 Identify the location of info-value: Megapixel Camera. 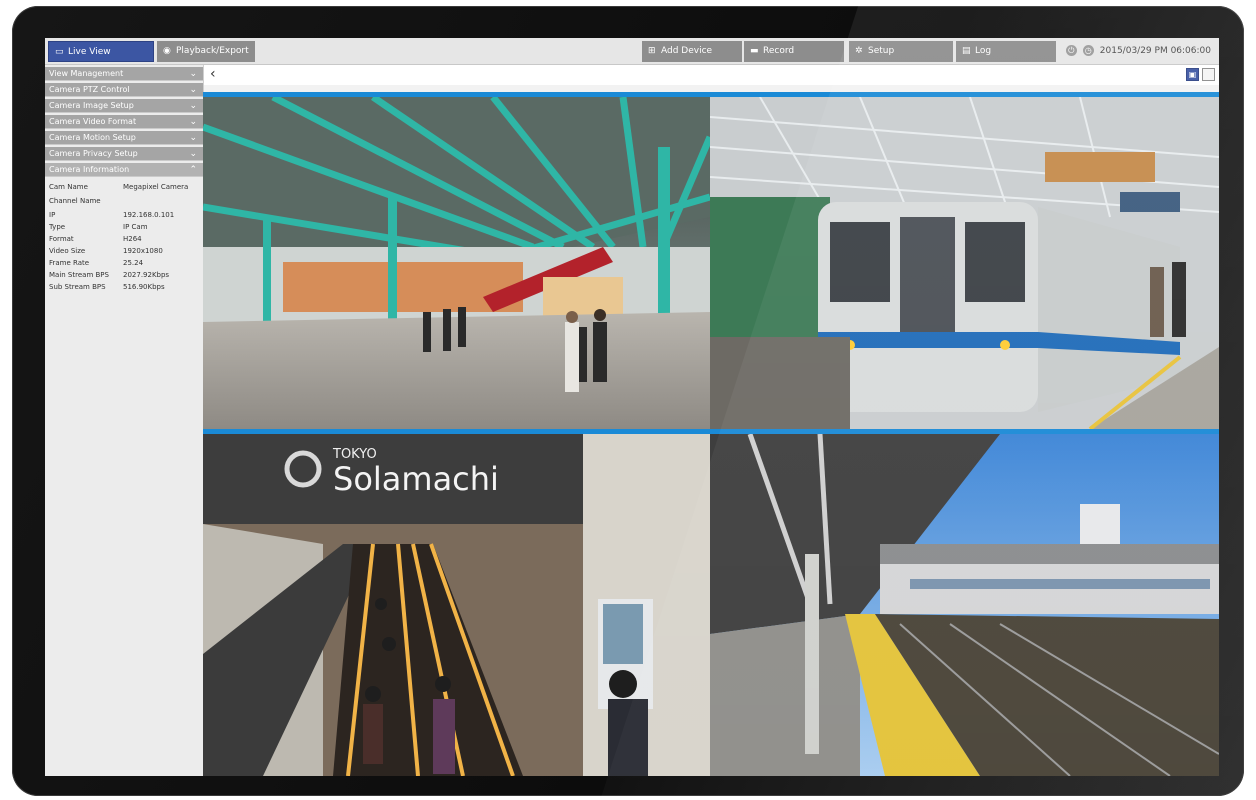
(156, 187).